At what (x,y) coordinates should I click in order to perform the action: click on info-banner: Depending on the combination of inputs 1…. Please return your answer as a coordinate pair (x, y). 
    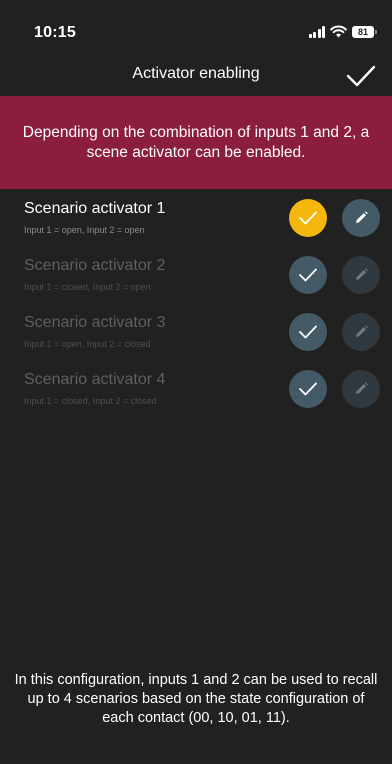
    Looking at the image, I should click on (196, 142).